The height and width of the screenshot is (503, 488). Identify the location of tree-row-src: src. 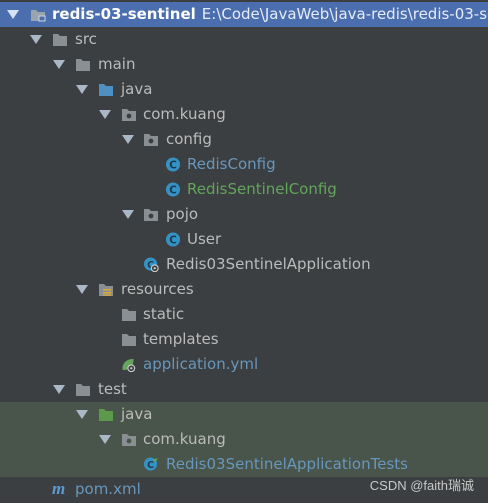
(244, 39).